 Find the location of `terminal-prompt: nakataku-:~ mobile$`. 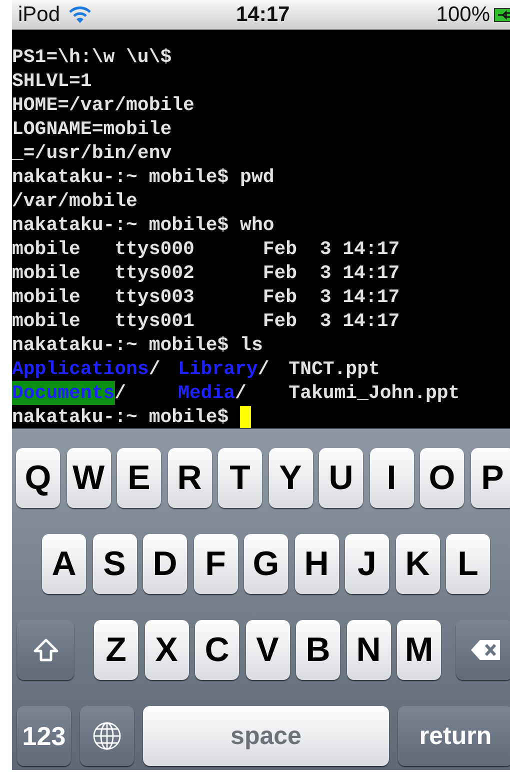

terminal-prompt: nakataku-:~ mobile$ is located at coordinates (120, 416).